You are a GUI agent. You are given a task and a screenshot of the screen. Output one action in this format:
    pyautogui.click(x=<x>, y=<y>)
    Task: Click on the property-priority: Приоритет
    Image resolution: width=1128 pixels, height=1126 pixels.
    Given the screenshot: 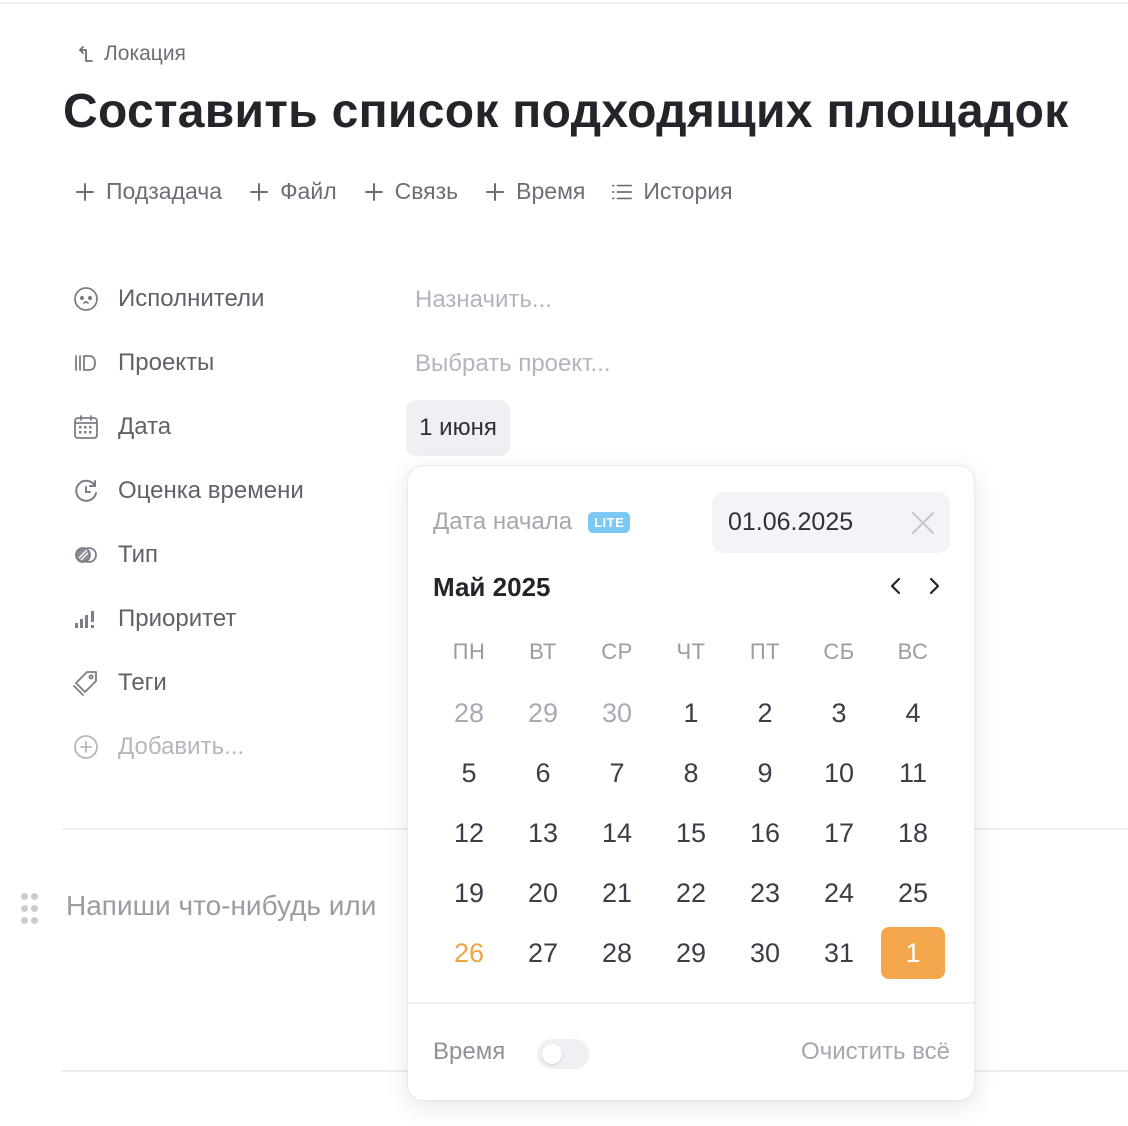 What is the action you would take?
    pyautogui.click(x=237, y=619)
    